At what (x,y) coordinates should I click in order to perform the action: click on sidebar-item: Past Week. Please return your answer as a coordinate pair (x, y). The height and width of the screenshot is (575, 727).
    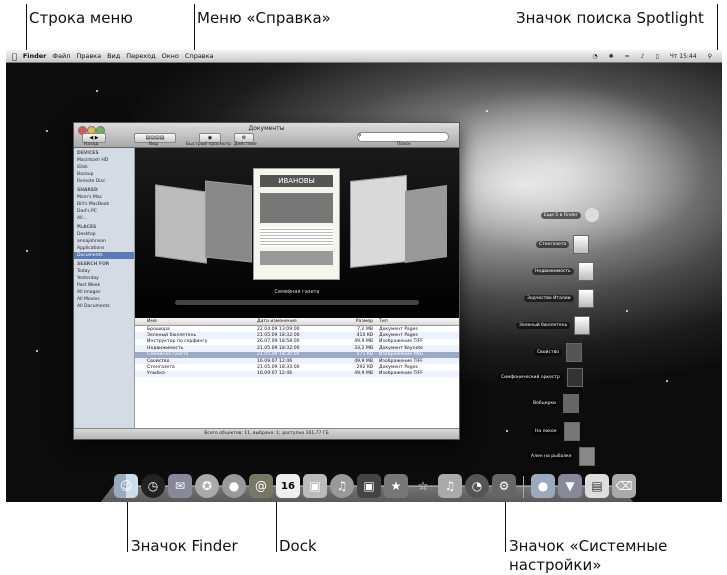
    Looking at the image, I should click on (104, 285).